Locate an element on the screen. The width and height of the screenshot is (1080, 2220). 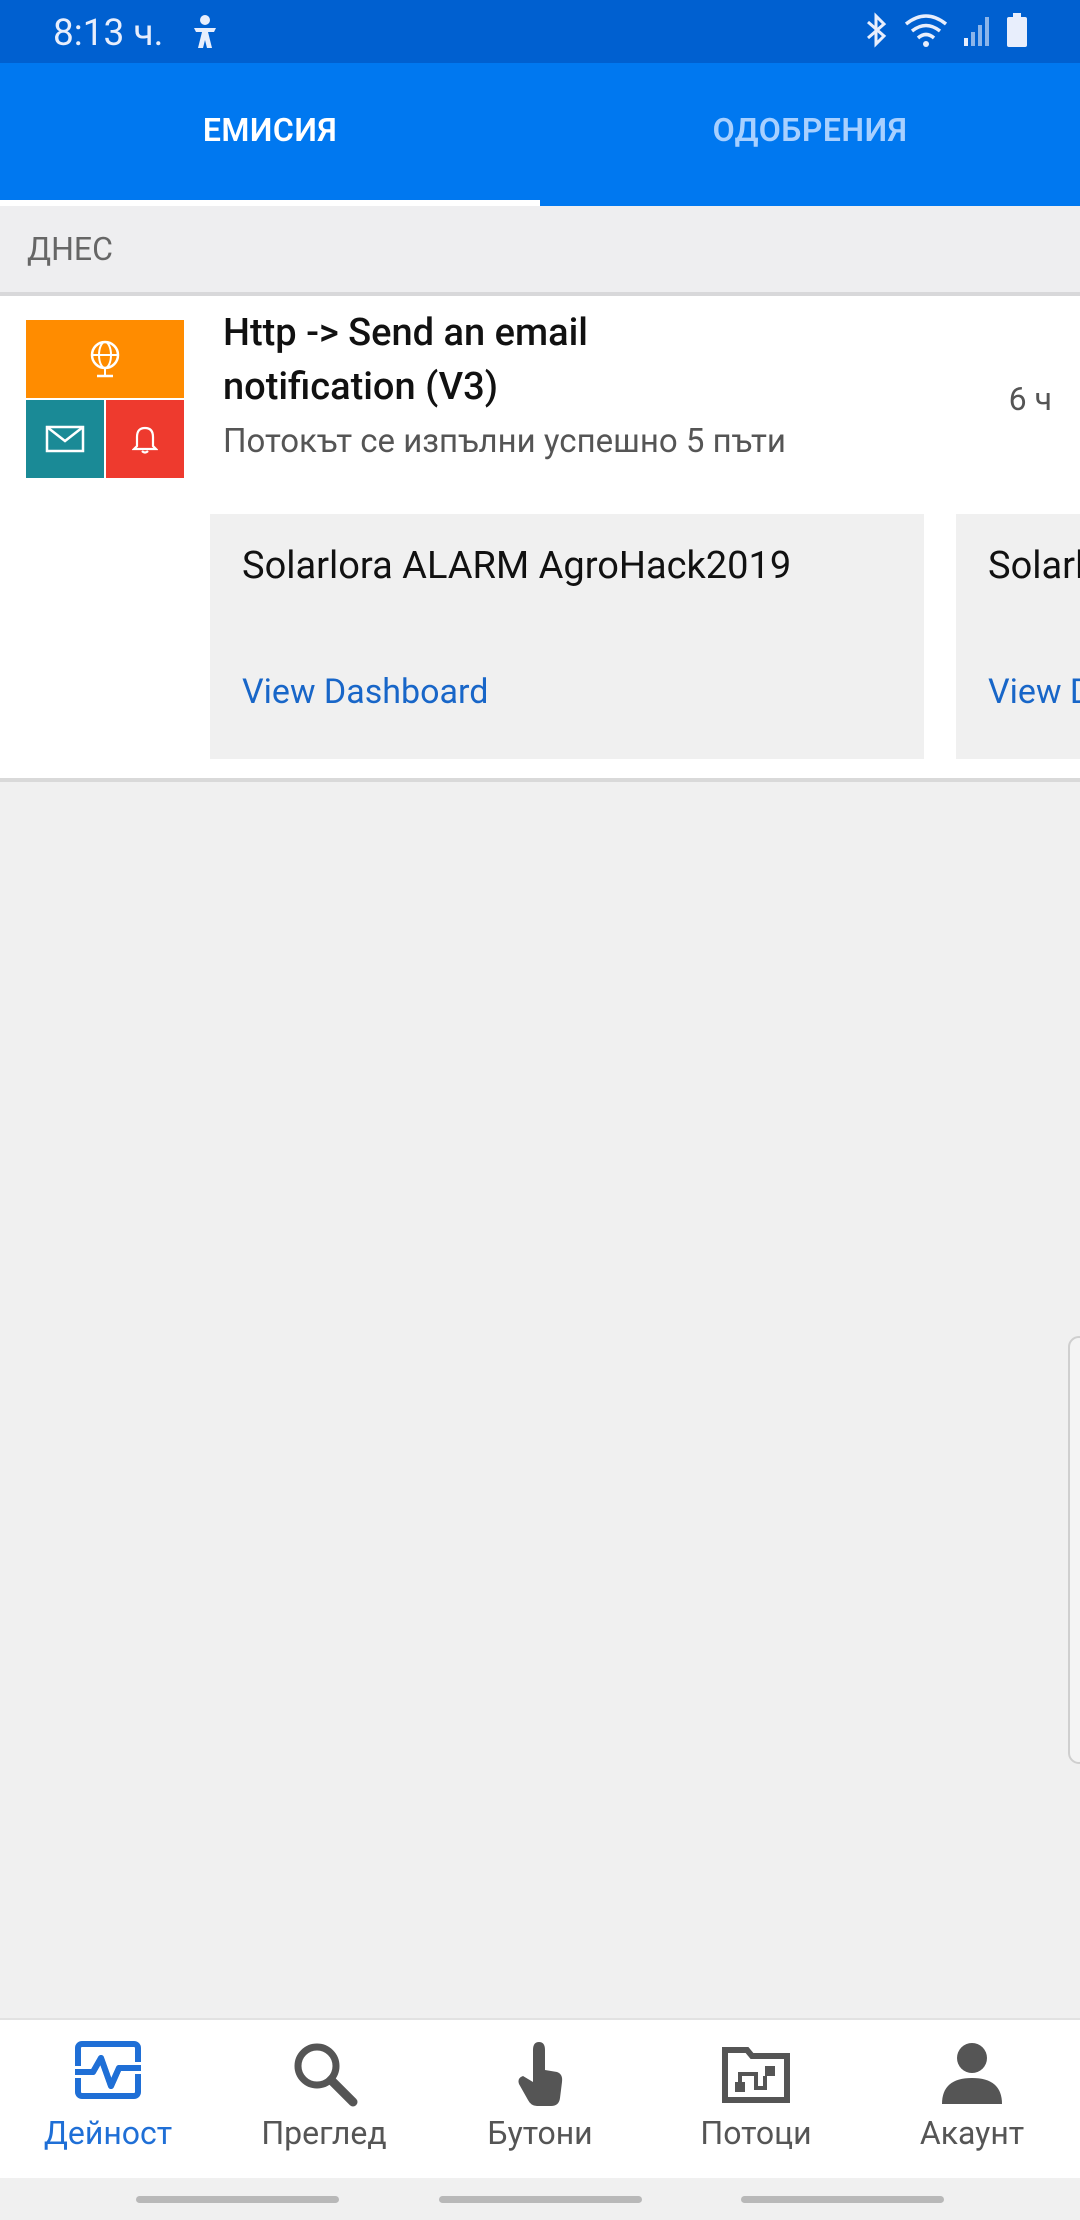
tab-feed: ЕМИСИЯ is located at coordinates (270, 134).